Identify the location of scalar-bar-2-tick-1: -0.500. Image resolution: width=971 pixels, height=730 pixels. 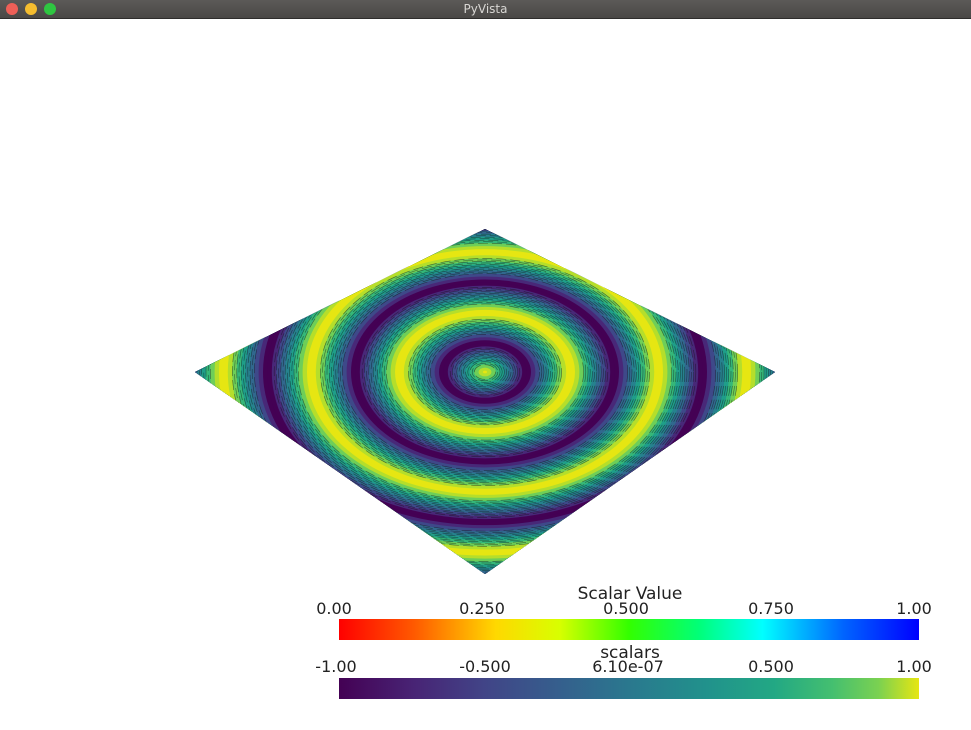
(485, 666).